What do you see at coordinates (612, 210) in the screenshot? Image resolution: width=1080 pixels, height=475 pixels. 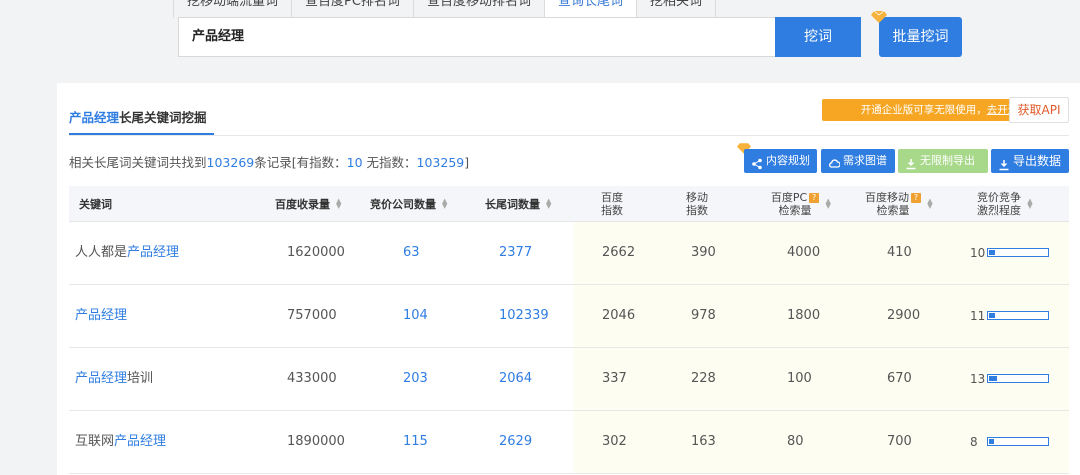 I see `header-baidu-index-line2: 指数` at bounding box center [612, 210].